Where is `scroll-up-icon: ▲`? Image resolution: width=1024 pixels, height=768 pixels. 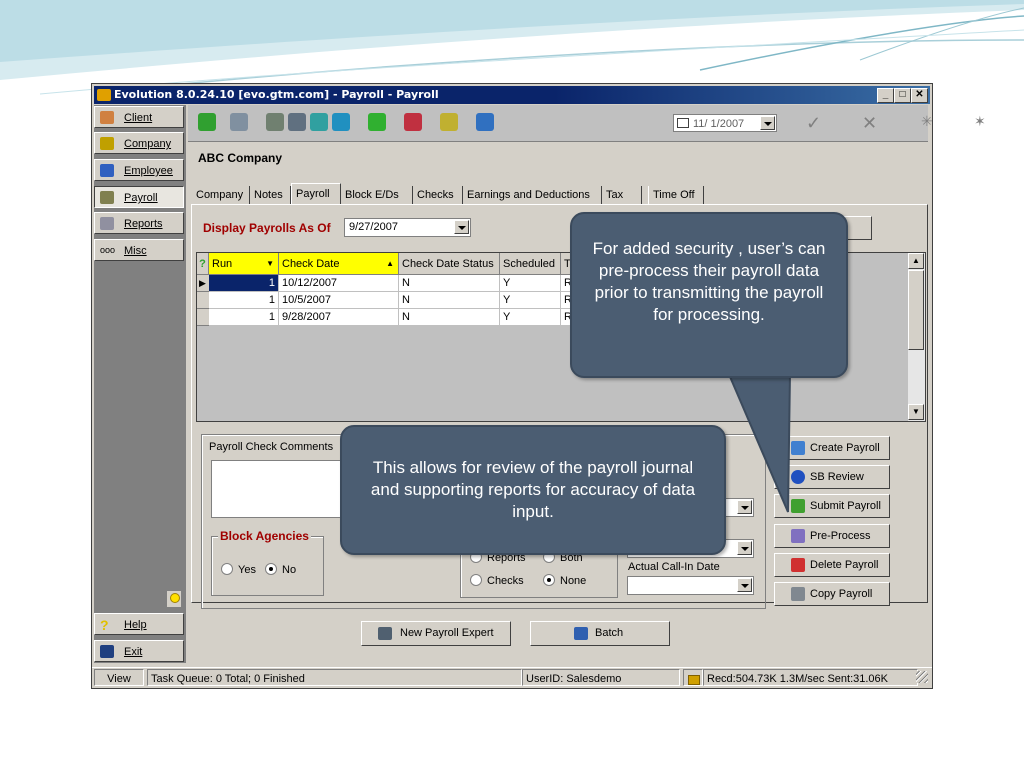
scroll-up-icon: ▲ is located at coordinates (916, 261).